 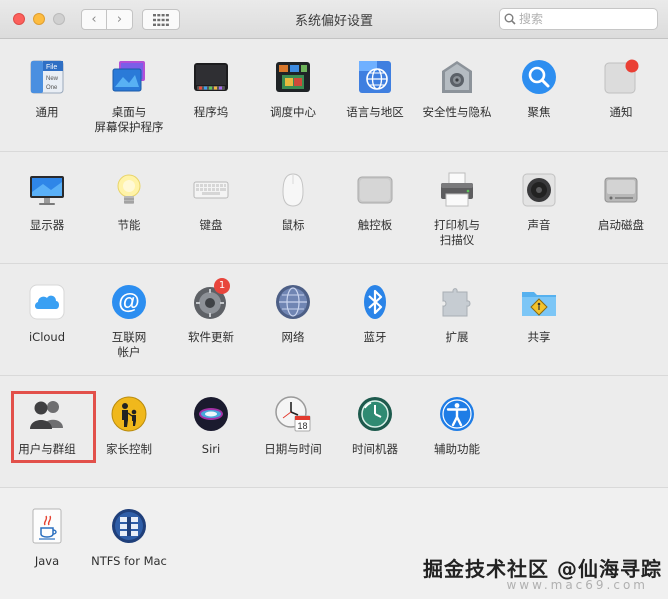 What do you see at coordinates (510, 19) in the screenshot?
I see `search-icon` at bounding box center [510, 19].